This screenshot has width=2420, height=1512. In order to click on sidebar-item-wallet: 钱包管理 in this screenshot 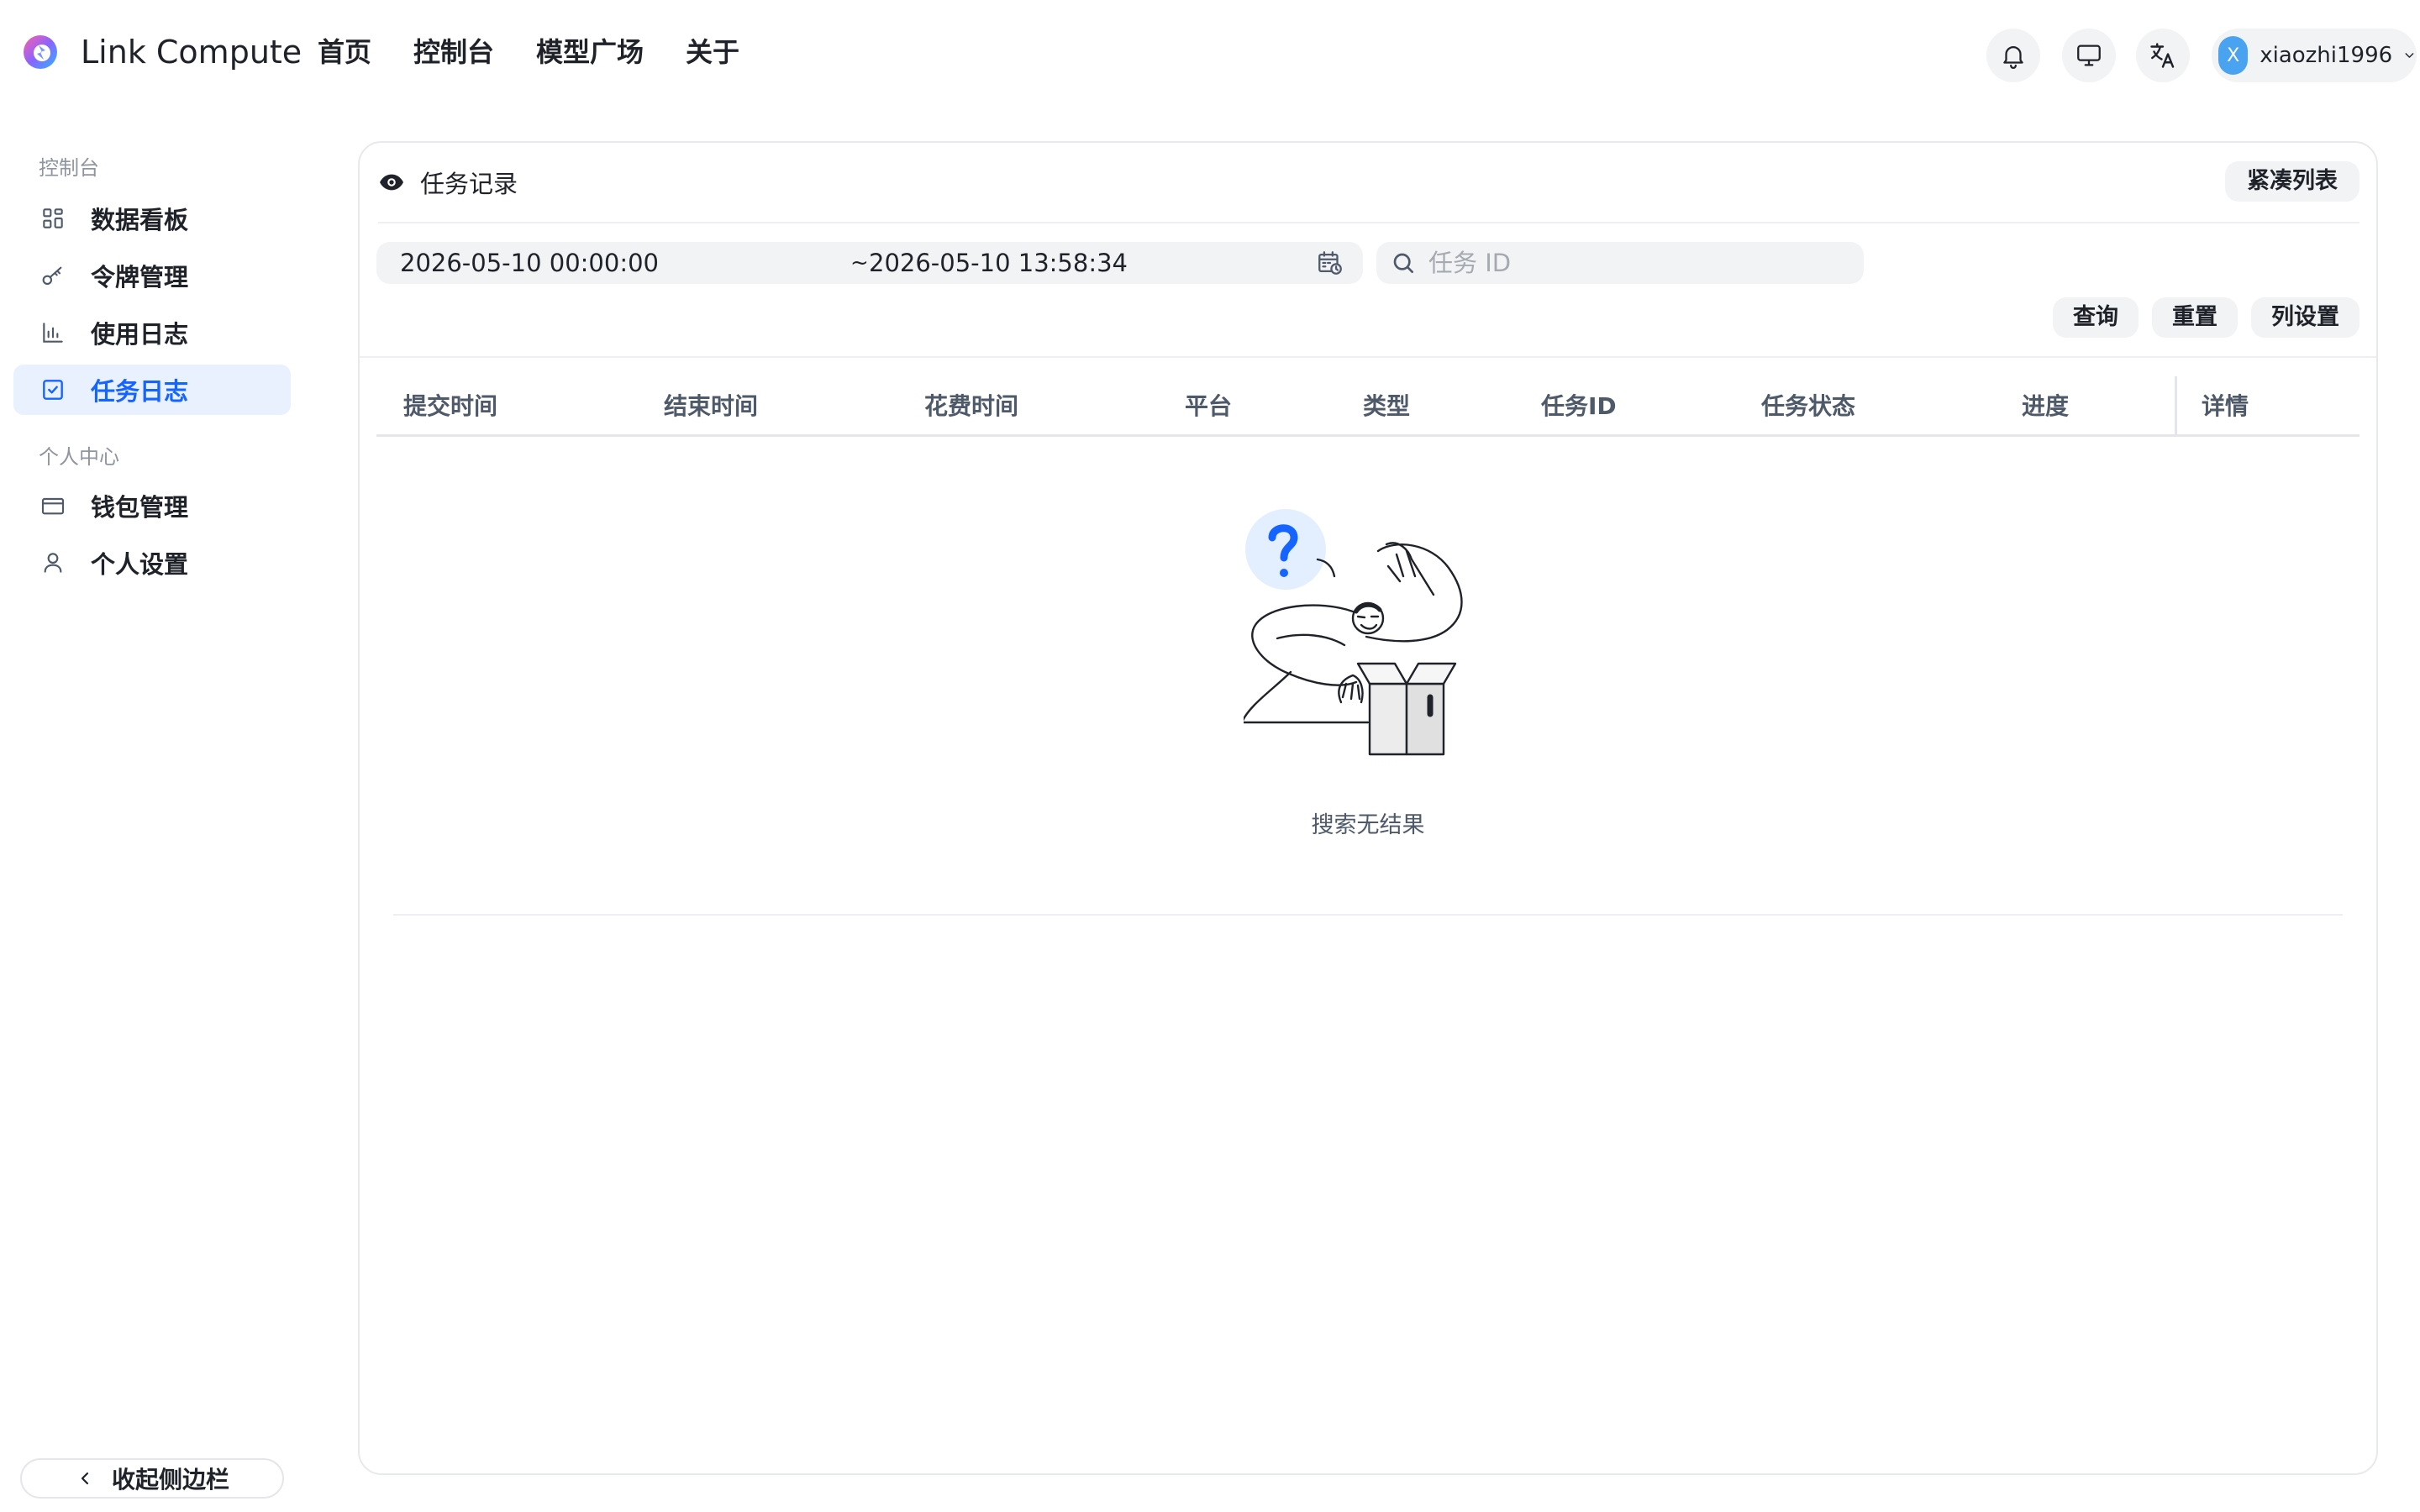, I will do `click(152, 505)`.